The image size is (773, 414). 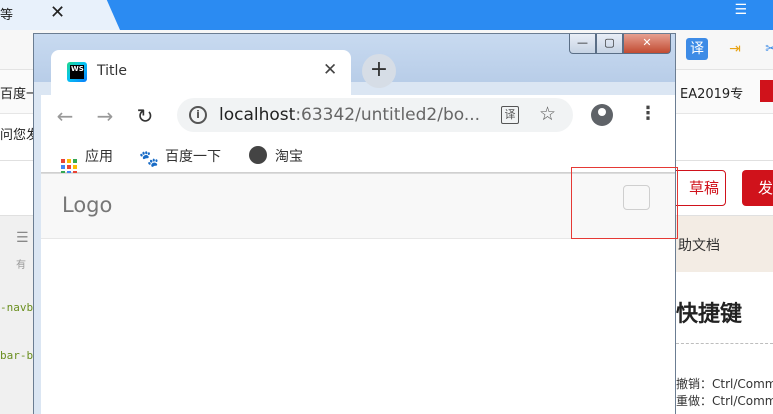 What do you see at coordinates (198, 115) in the screenshot?
I see `site-info-icon: i` at bounding box center [198, 115].